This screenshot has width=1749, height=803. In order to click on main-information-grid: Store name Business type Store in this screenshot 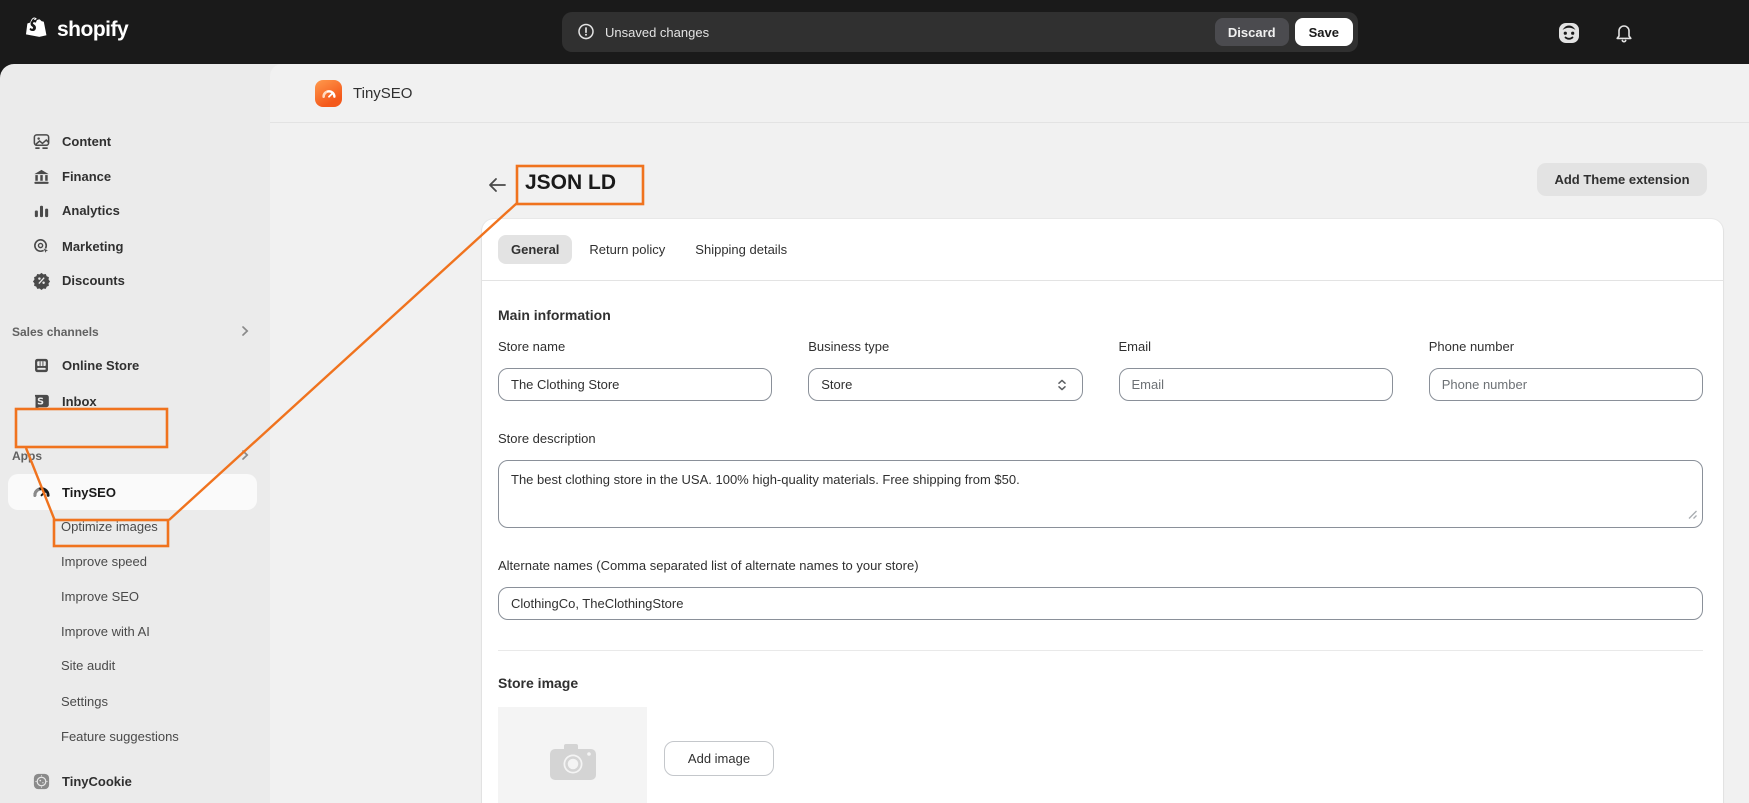, I will do `click(1100, 370)`.